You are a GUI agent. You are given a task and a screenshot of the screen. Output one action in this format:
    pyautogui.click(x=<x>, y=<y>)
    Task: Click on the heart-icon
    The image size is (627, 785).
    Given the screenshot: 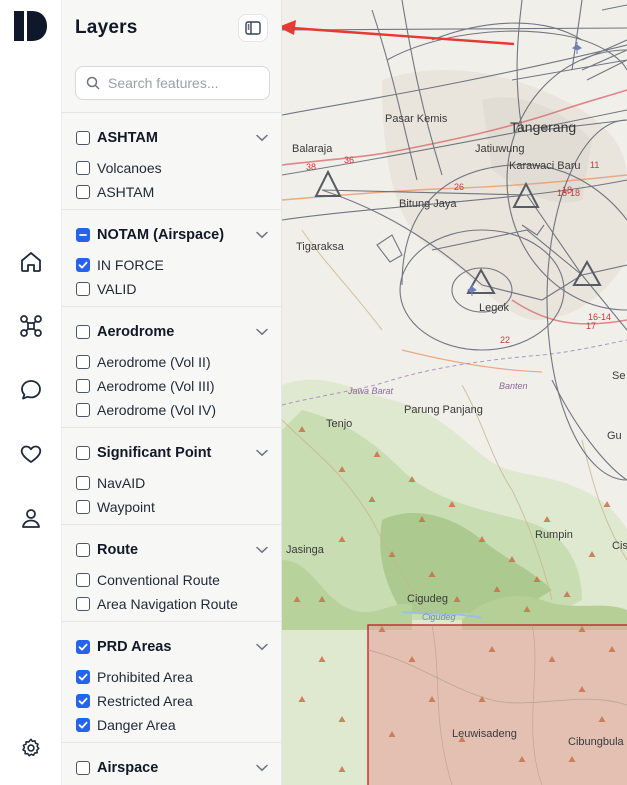 What is the action you would take?
    pyautogui.click(x=31, y=454)
    